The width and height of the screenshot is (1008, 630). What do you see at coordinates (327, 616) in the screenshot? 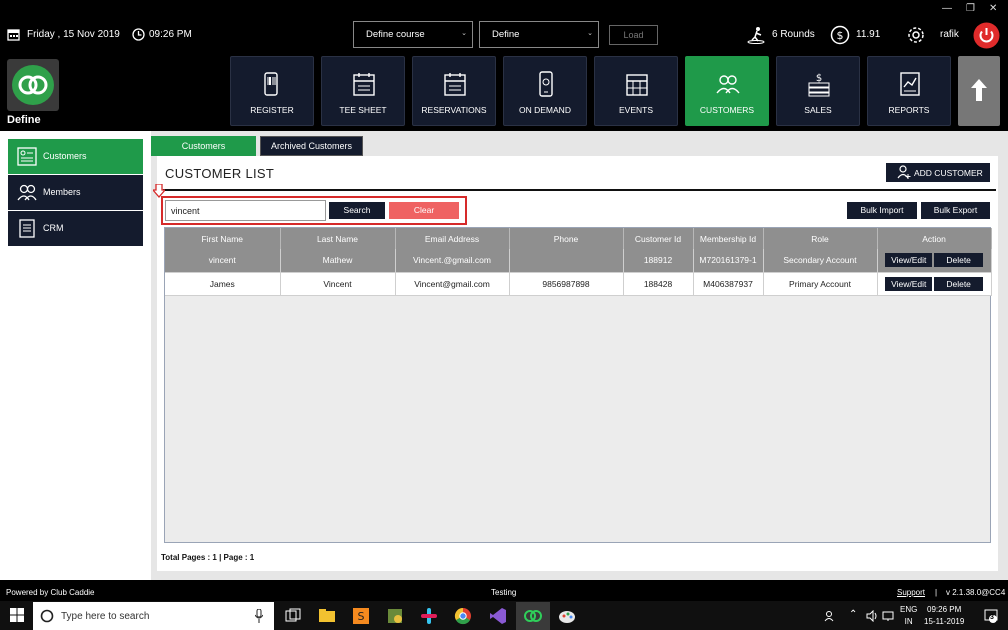
I see `file-explorer-icon` at bounding box center [327, 616].